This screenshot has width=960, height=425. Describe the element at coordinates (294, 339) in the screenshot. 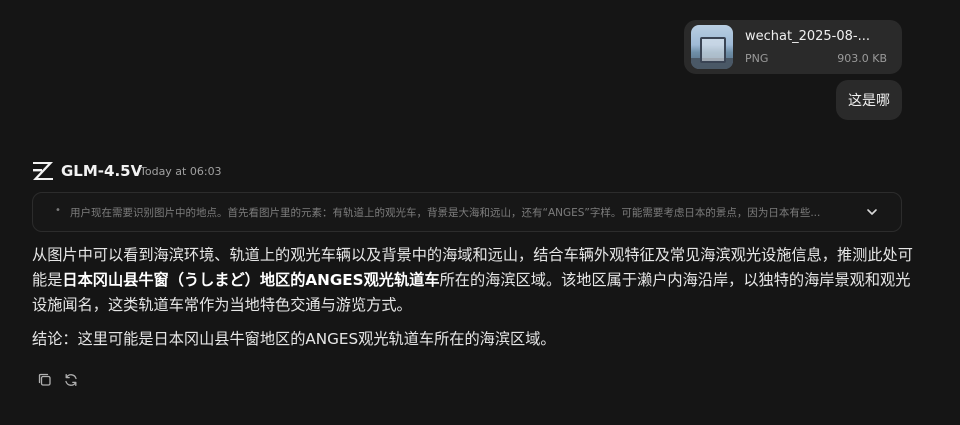

I see `answer-conclusion: 结论：这里可能是日本冈山县牛窗地区的ANGES观光轨道车所在的海滨区域。` at that location.